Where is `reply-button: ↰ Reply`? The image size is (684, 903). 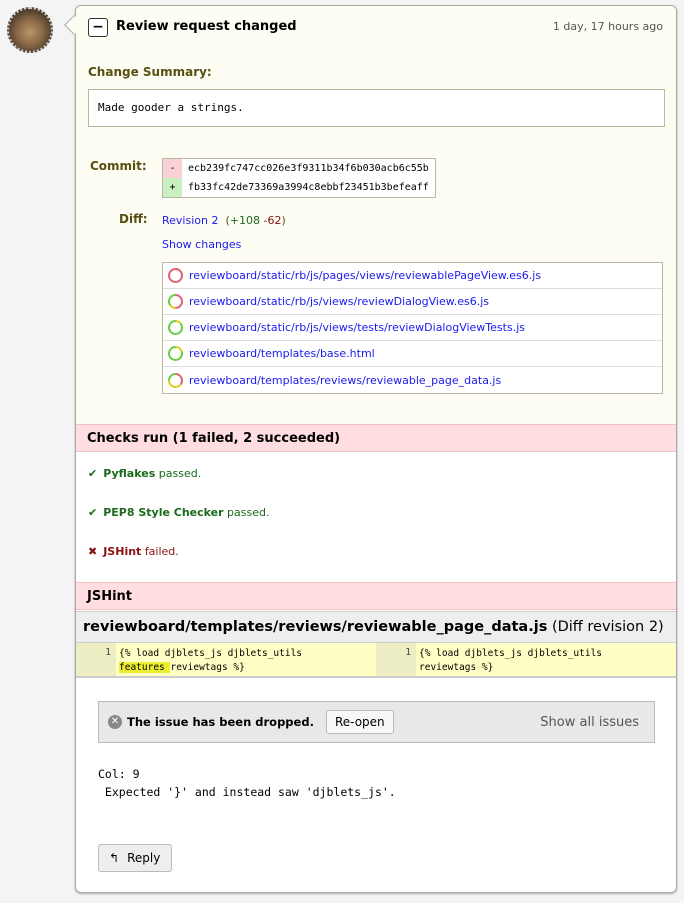 reply-button: ↰ Reply is located at coordinates (135, 858).